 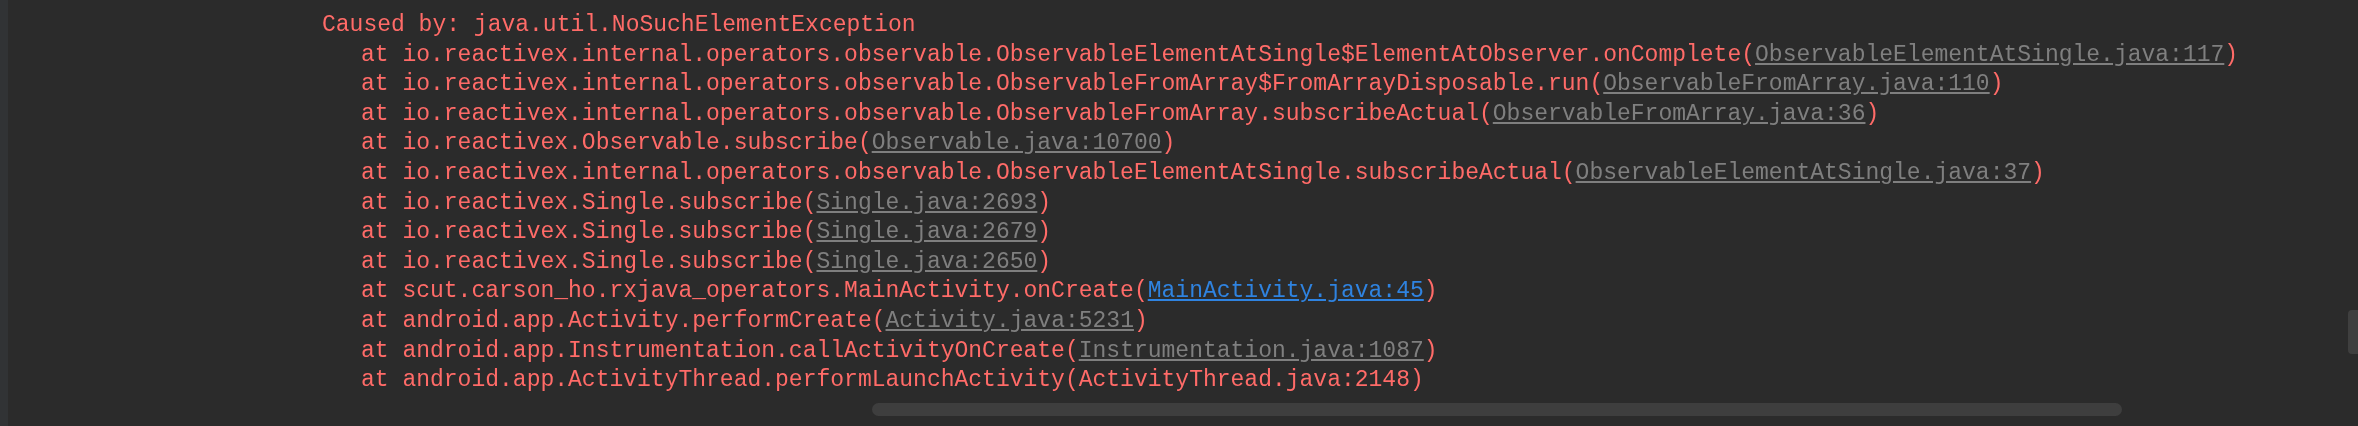 I want to click on stack-trace-line: at android.app.ActivityThread.performLaunchActivity(ActivityThread.java:2148), so click(x=892, y=381).